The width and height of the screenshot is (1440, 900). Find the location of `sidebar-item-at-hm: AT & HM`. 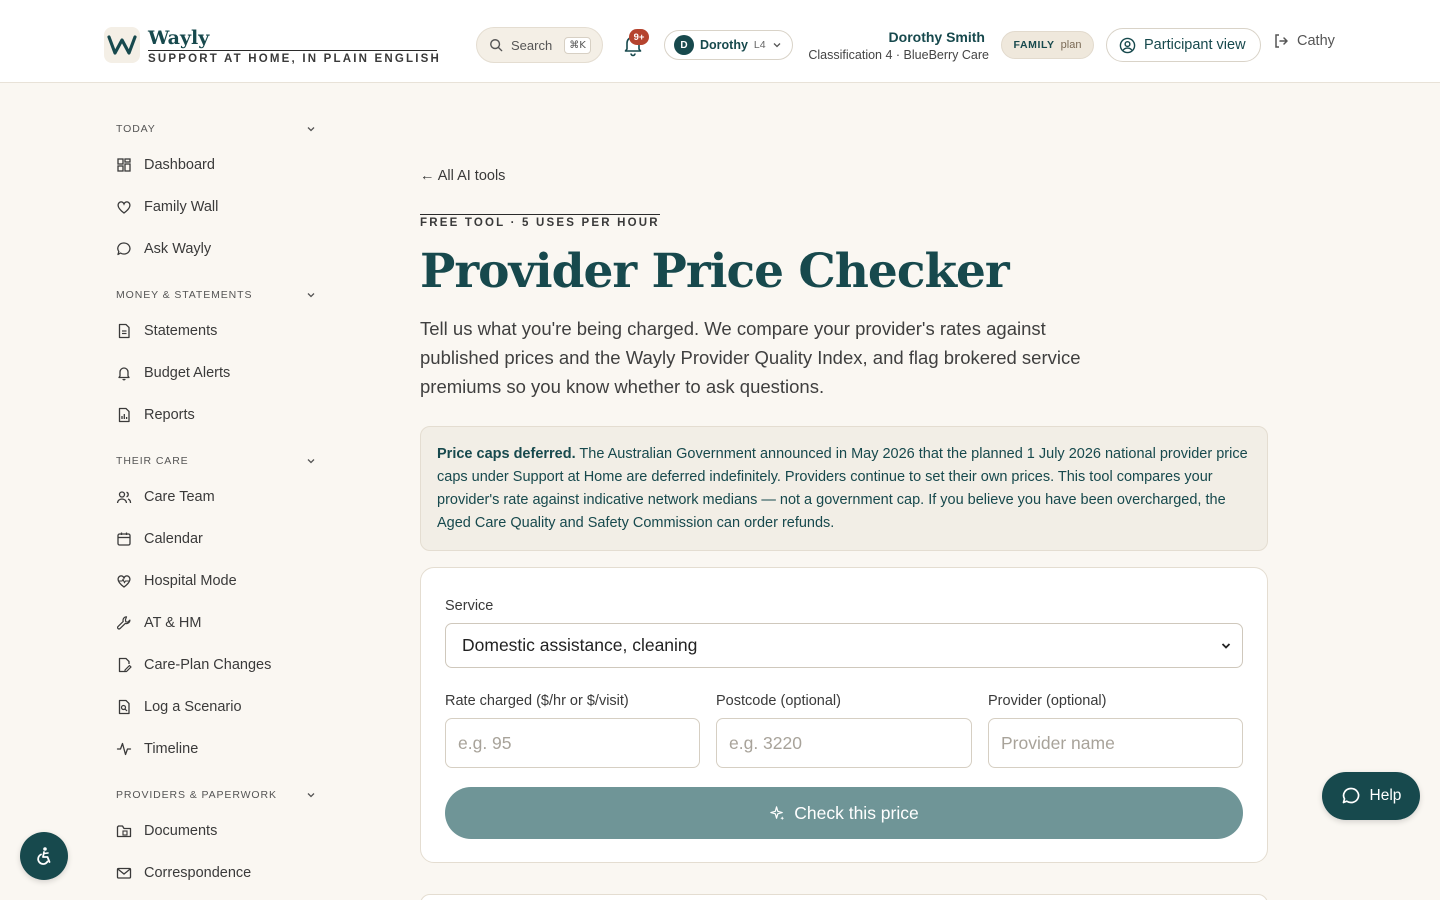

sidebar-item-at-hm: AT & HM is located at coordinates (158, 623).